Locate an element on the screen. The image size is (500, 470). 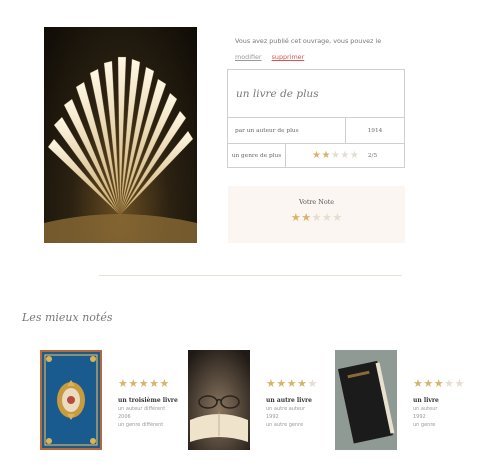
card-author: un auteur différent is located at coordinates (142, 409).